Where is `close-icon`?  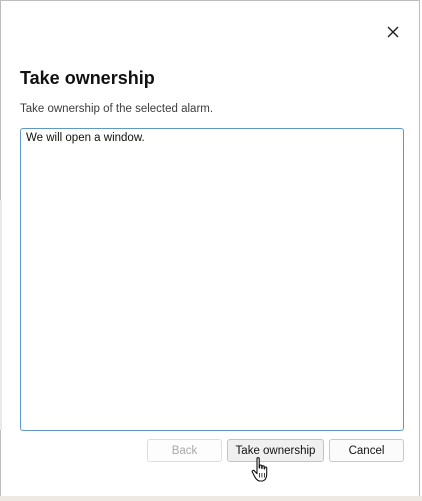 close-icon is located at coordinates (393, 32).